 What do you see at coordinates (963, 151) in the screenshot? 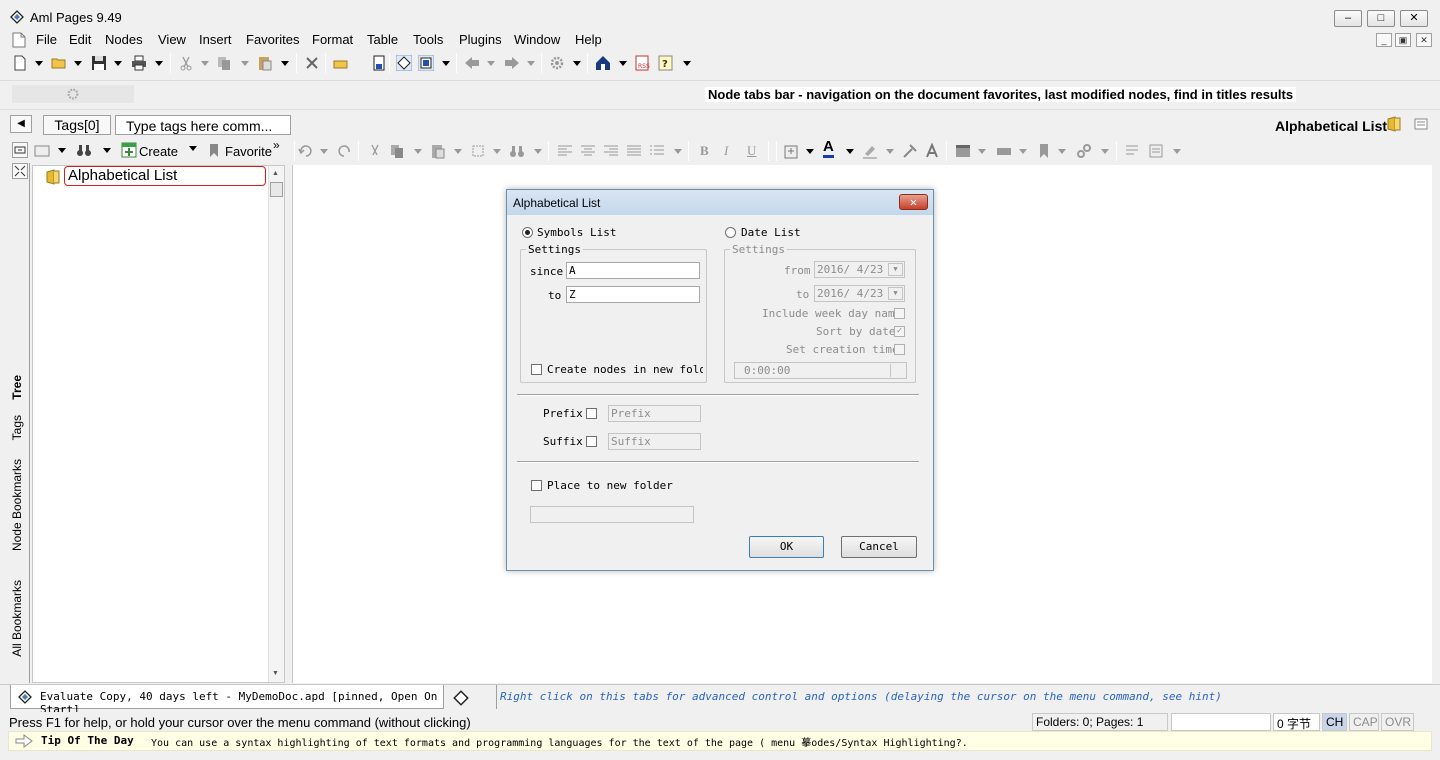
I see `insert-table-icon` at bounding box center [963, 151].